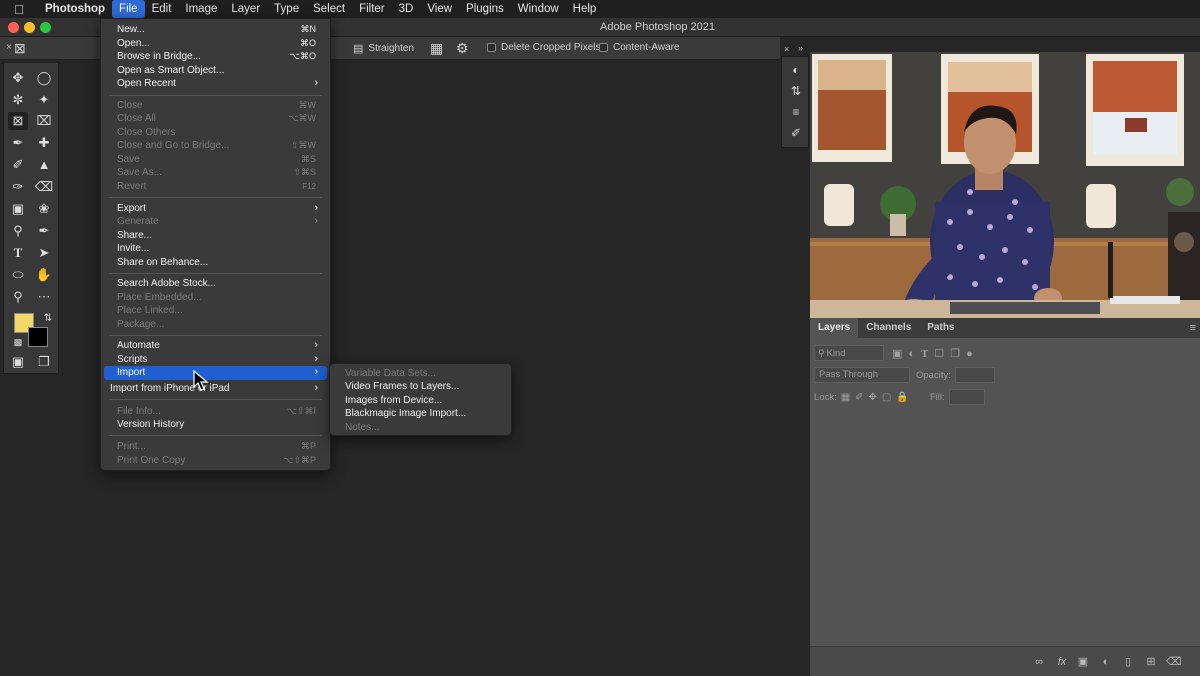  I want to click on panel-menu-icon: ≡, so click(1193, 328).